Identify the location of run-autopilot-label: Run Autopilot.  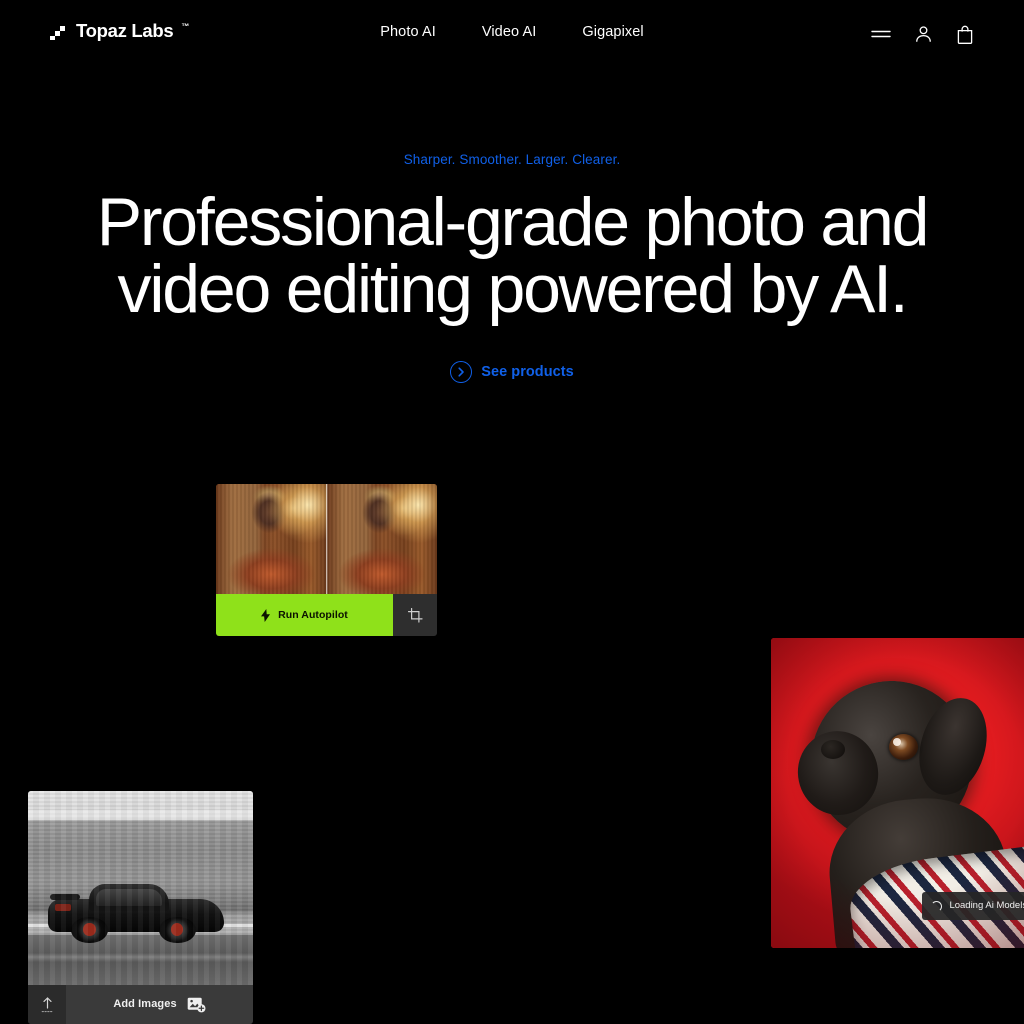
(313, 615).